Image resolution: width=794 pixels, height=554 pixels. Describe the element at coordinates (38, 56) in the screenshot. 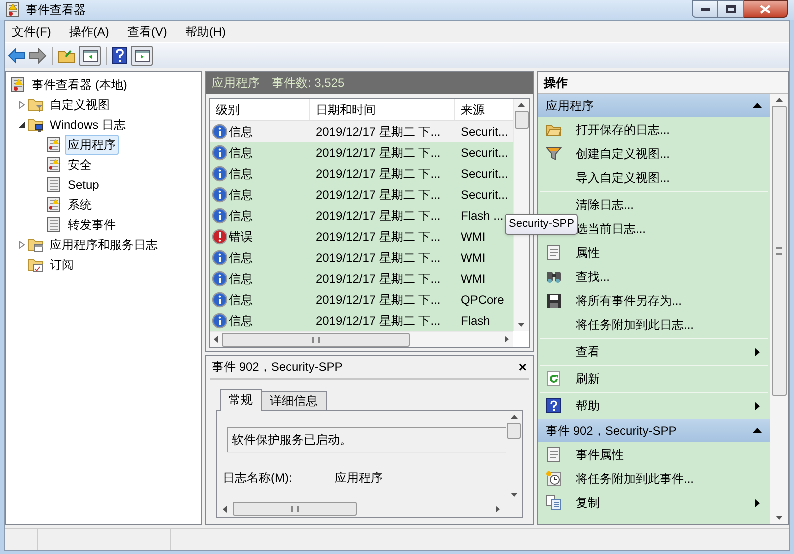

I see `forward-arrow-icon` at that location.